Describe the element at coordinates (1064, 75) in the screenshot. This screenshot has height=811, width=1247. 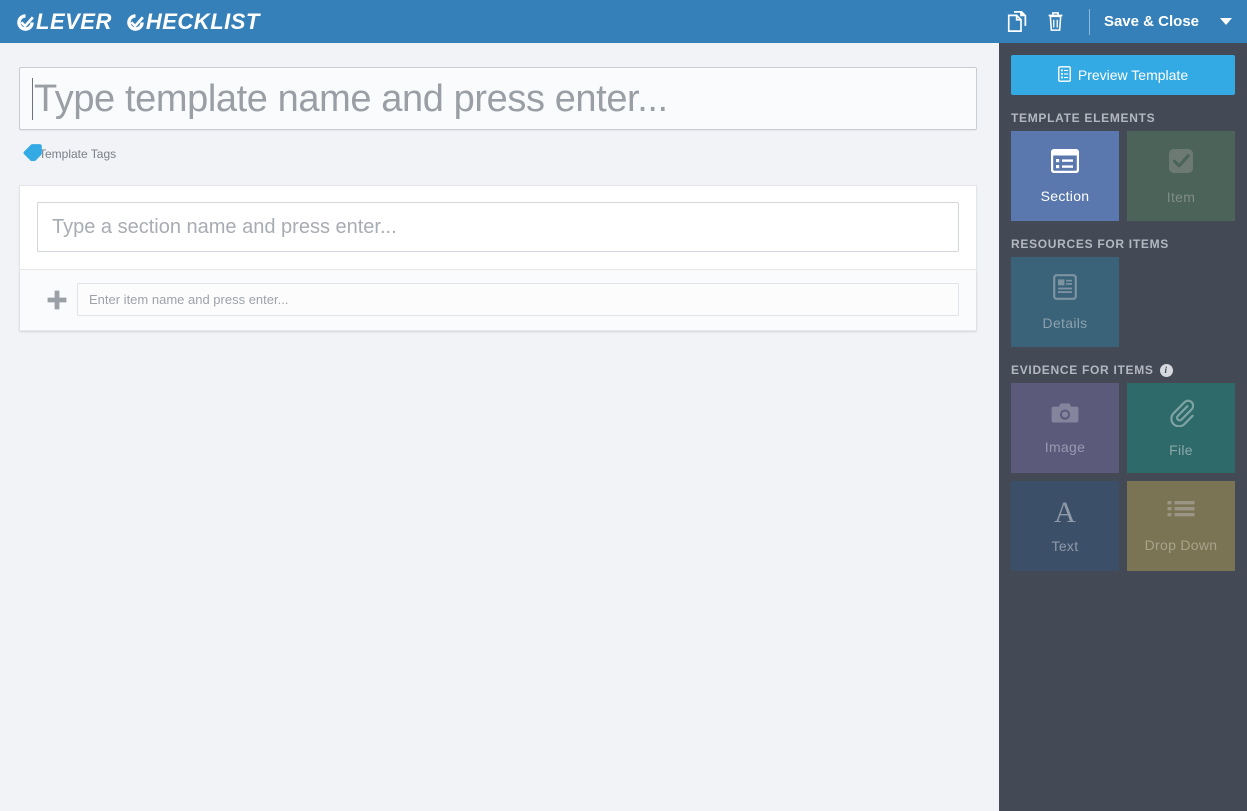
I see `document-list-icon` at that location.